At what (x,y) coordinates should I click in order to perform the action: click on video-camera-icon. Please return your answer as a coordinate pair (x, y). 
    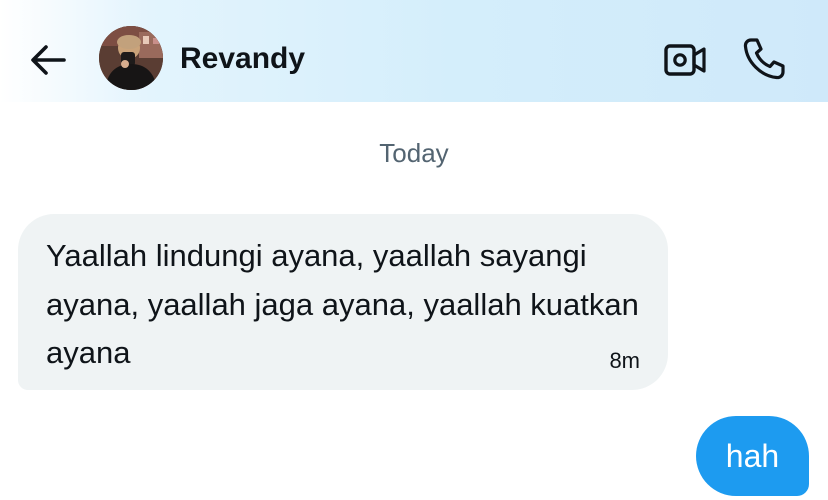
    Looking at the image, I should click on (685, 60).